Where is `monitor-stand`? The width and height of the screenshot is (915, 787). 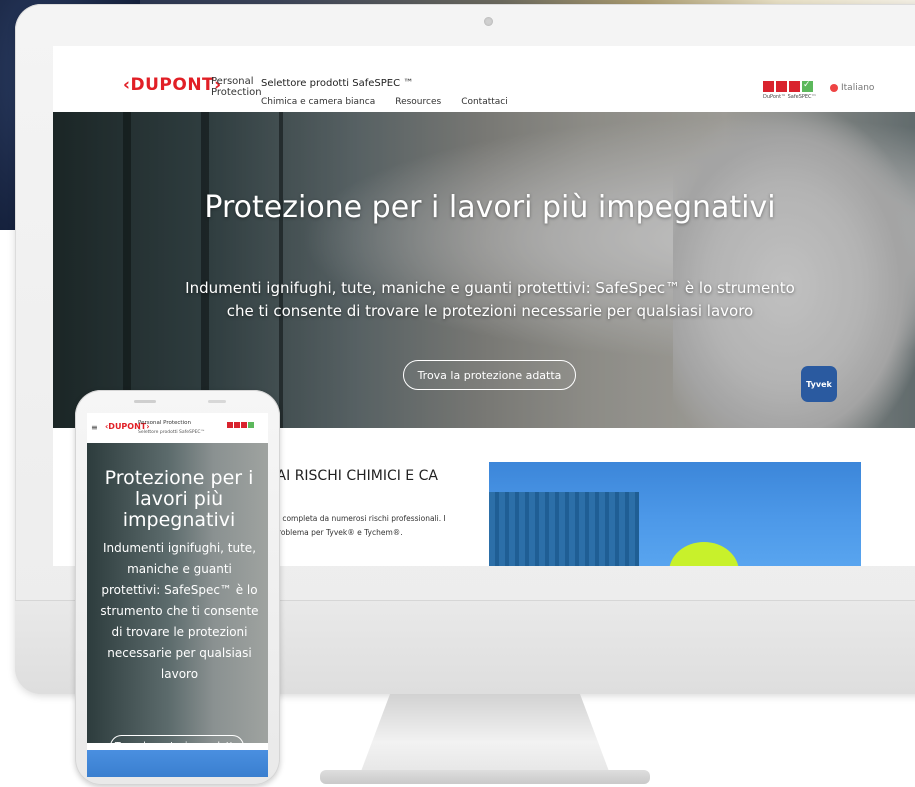
monitor-stand is located at coordinates (485, 734).